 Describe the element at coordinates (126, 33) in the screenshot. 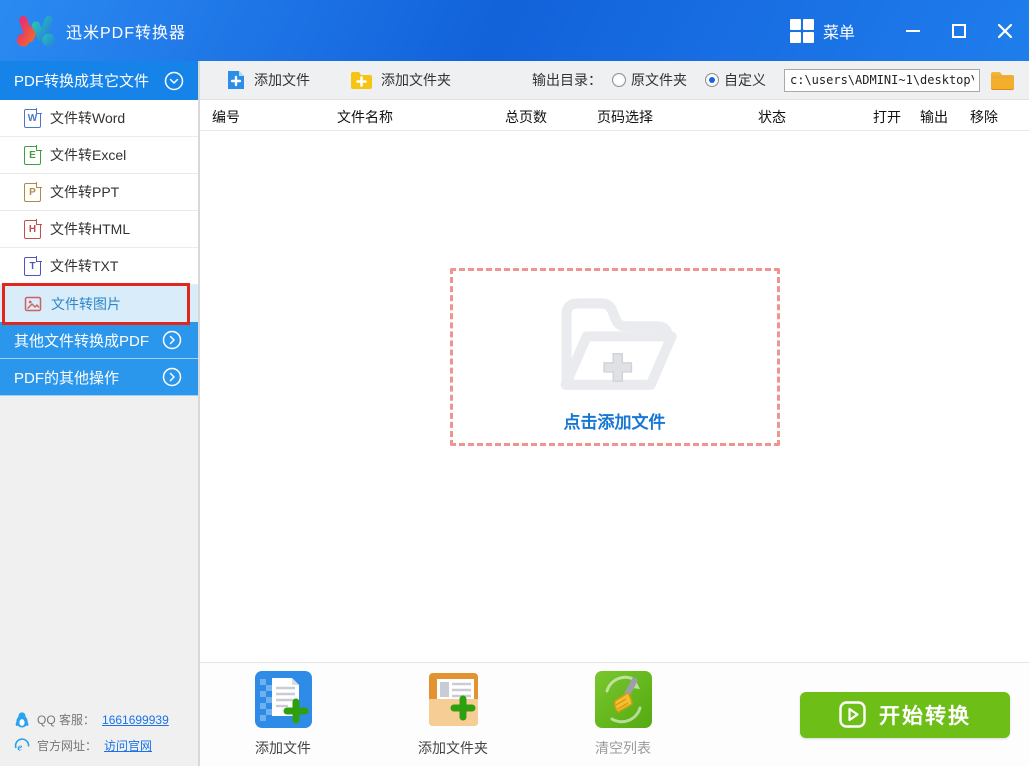

I see `app-title: 迅米PDF转换器` at that location.